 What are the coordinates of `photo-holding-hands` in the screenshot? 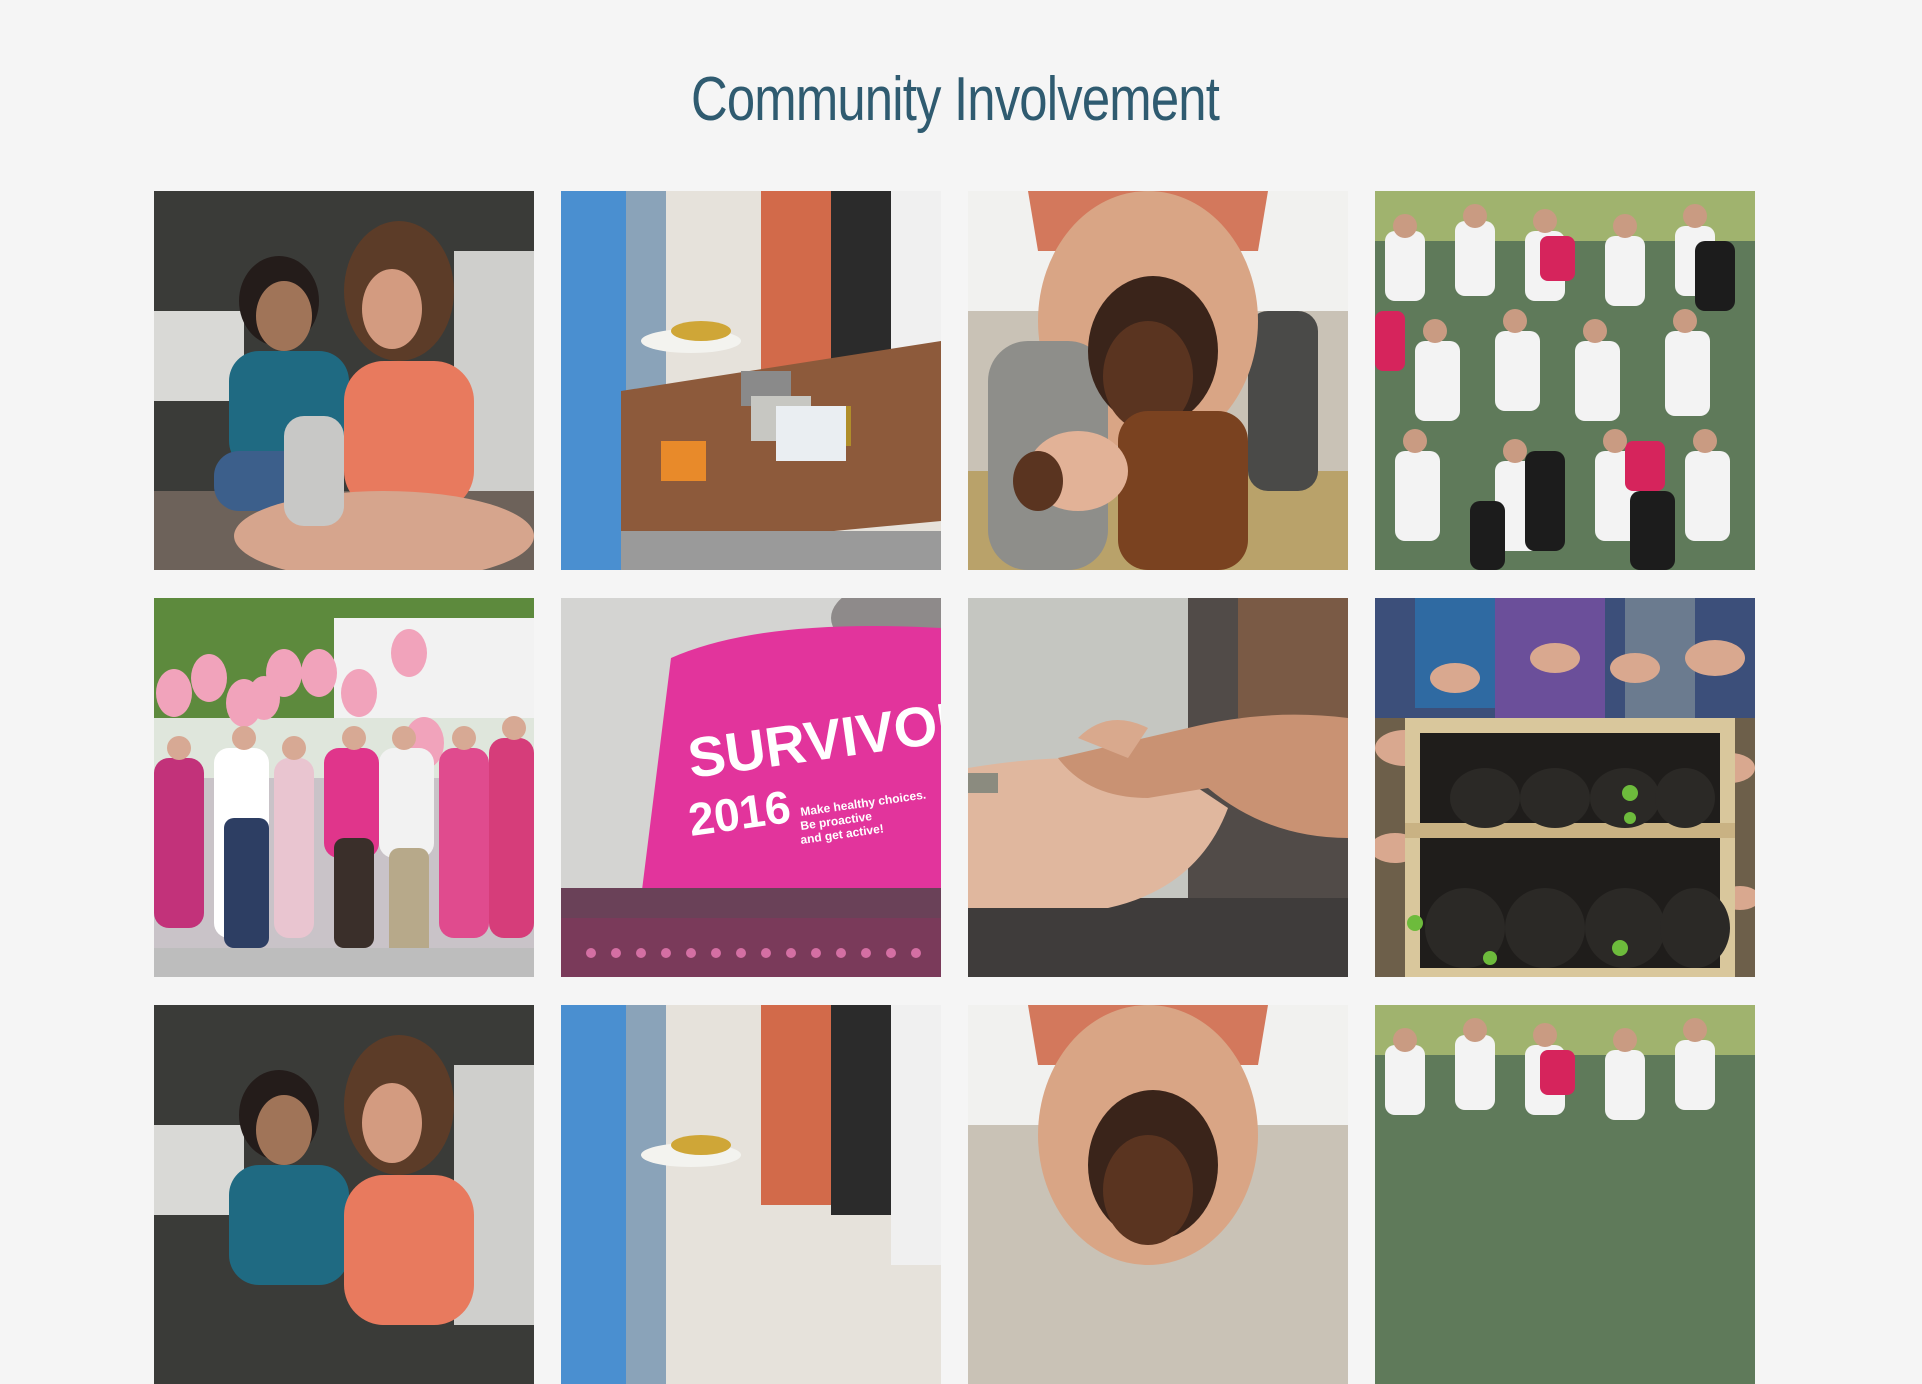 It's located at (1158, 787).